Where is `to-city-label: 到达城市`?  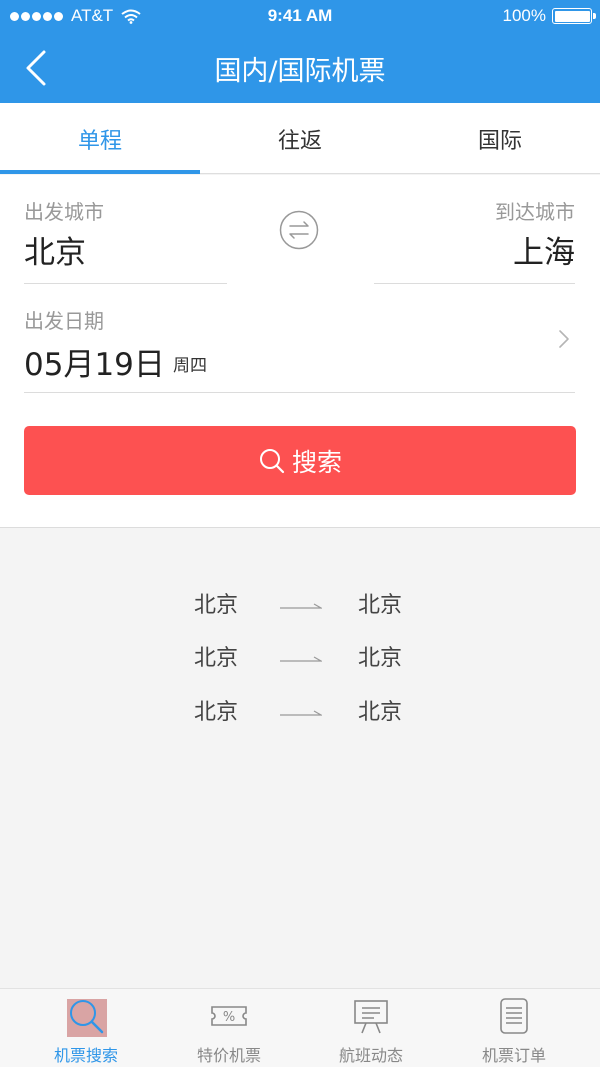 to-city-label: 到达城市 is located at coordinates (535, 212).